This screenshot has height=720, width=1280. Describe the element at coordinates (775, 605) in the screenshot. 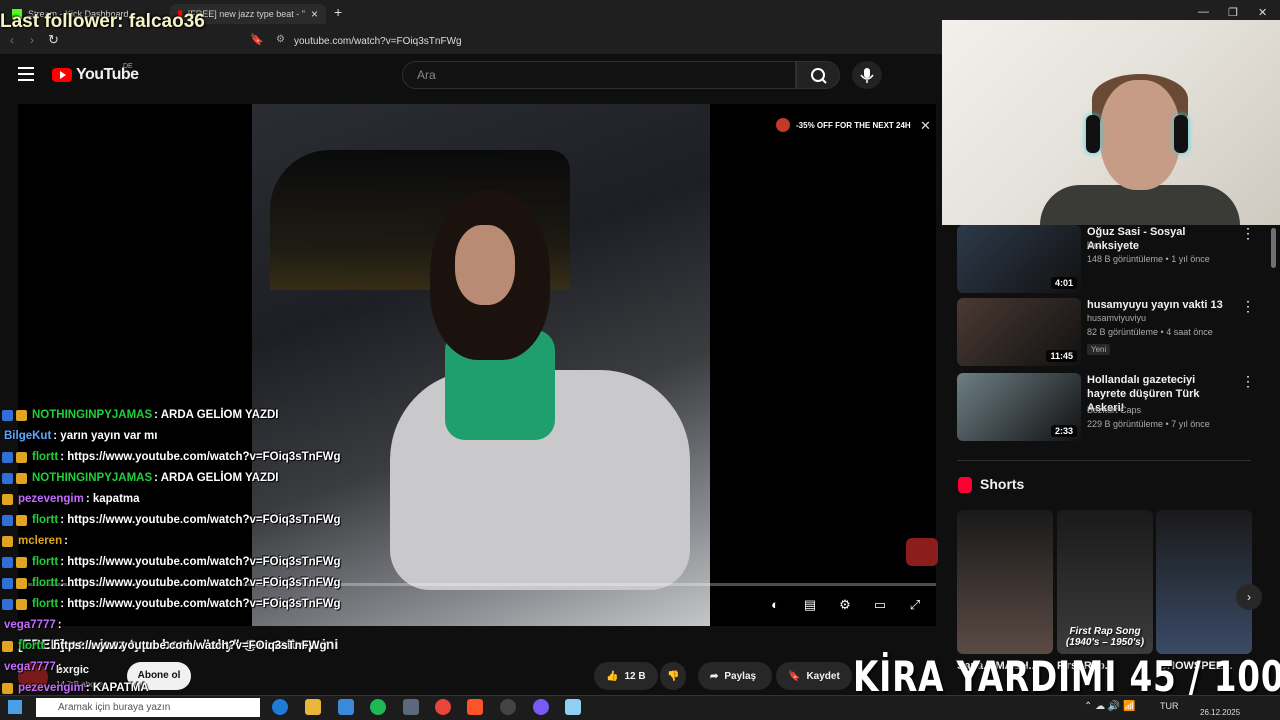

I see `autoplay-toggle-icon: ◐` at that location.